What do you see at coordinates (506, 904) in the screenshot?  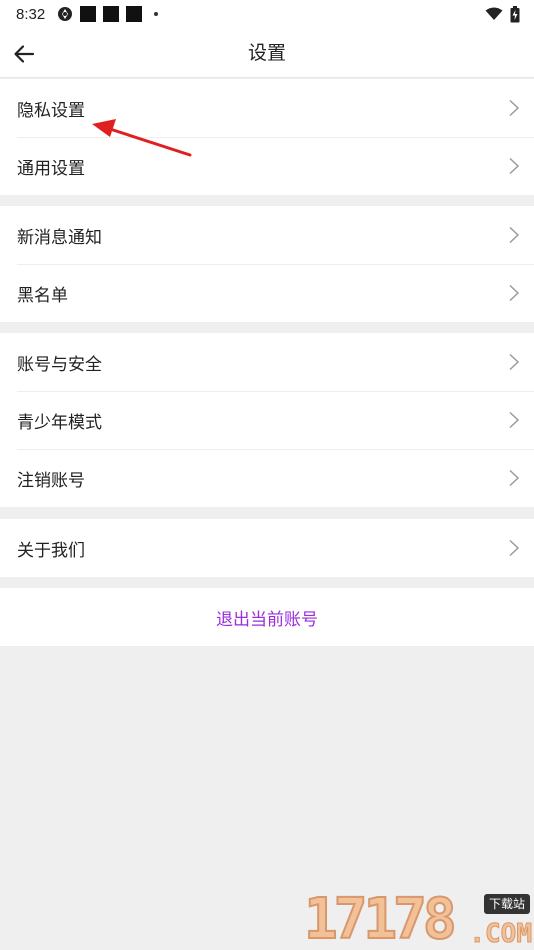 I see `watermark-badge: 下载站` at bounding box center [506, 904].